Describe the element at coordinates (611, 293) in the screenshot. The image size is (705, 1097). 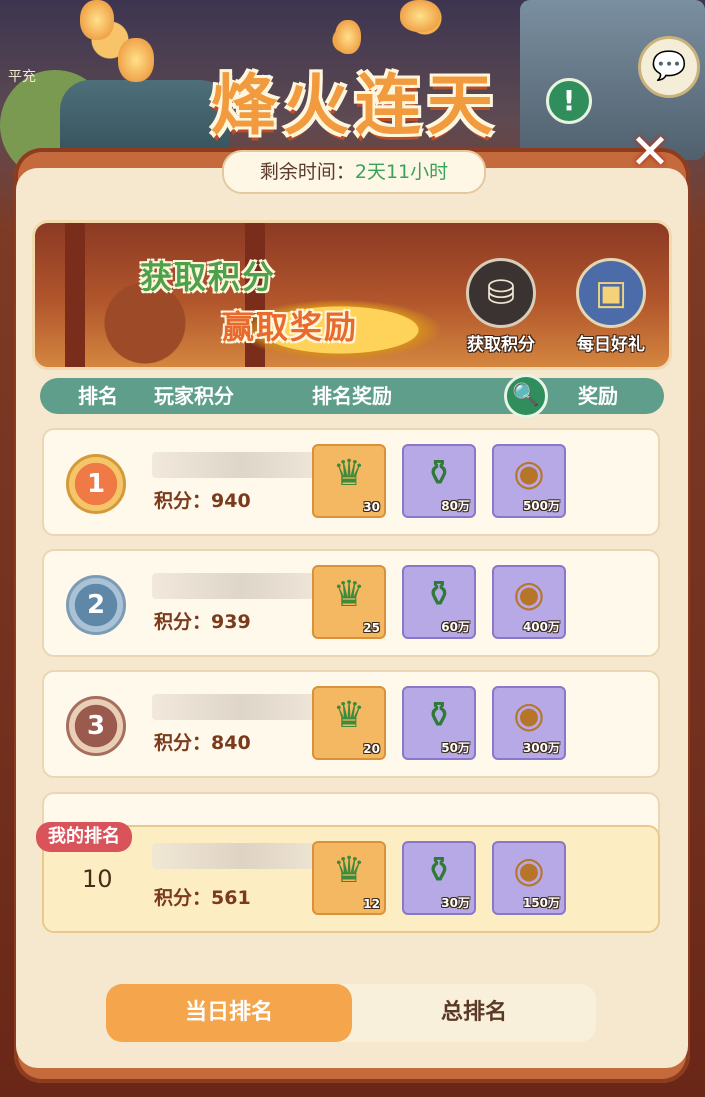
I see `treasure-chest-icon: ▣` at that location.